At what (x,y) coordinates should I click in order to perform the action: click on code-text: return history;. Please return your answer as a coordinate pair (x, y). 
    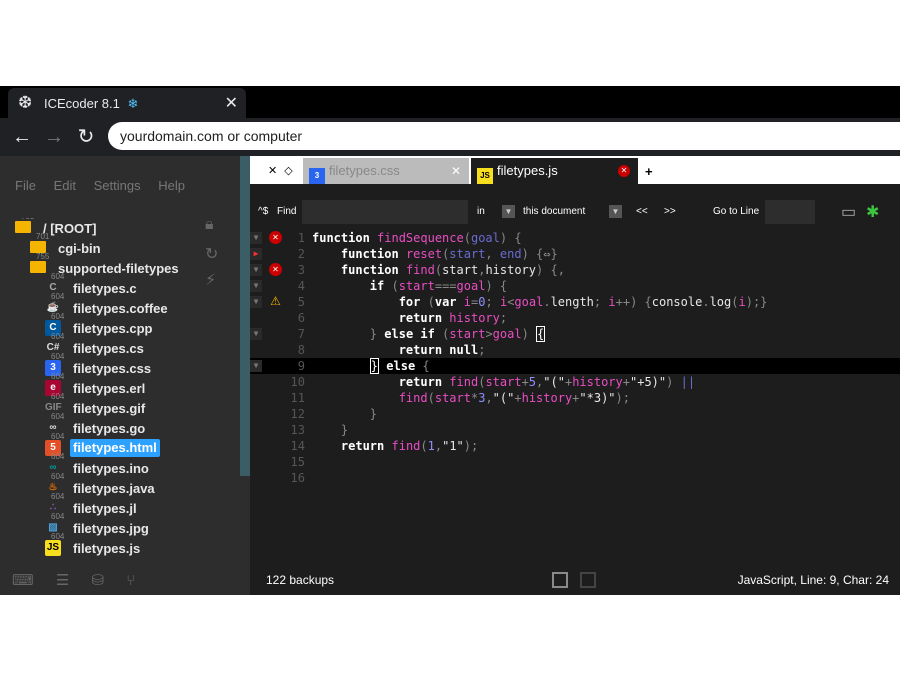
    Looking at the image, I should click on (453, 318).